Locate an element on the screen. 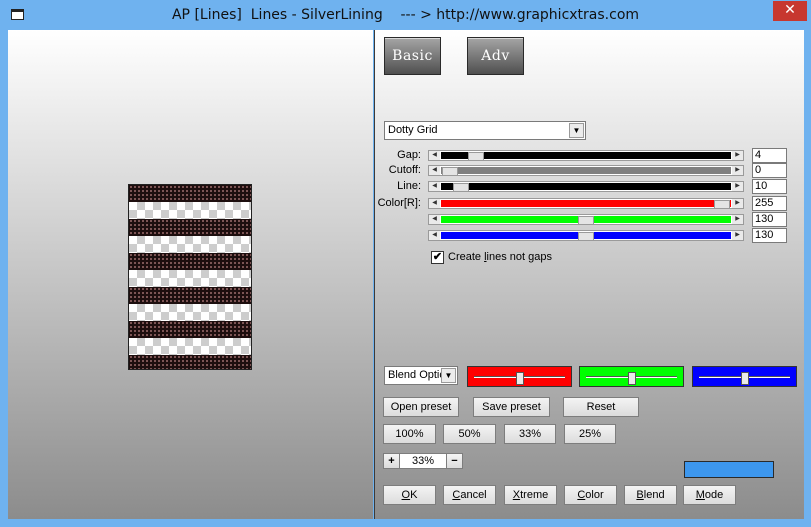 The height and width of the screenshot is (527, 811). slider-label: Gap: is located at coordinates (409, 155).